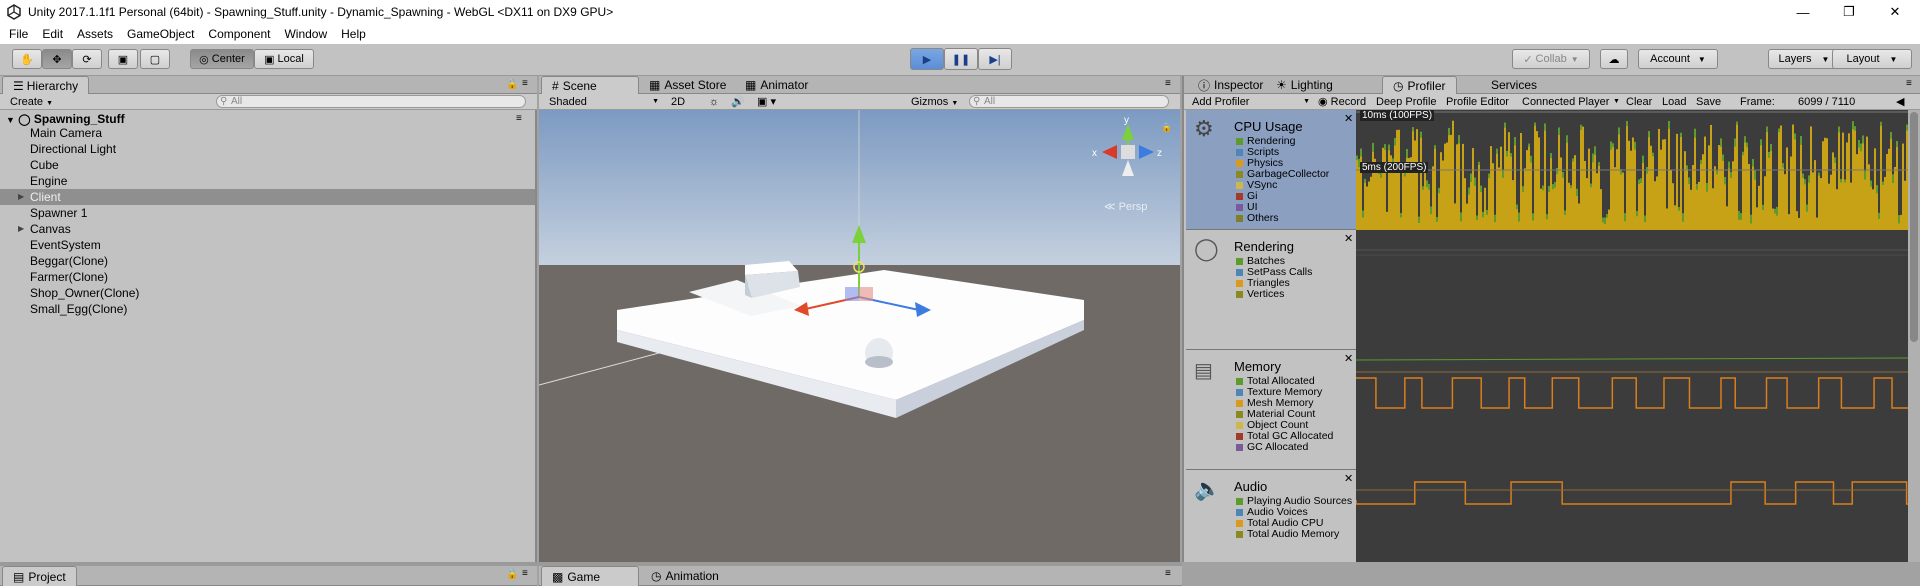  Describe the element at coordinates (1125, 207) in the screenshot. I see `persp-label: ≪ Persp` at that location.